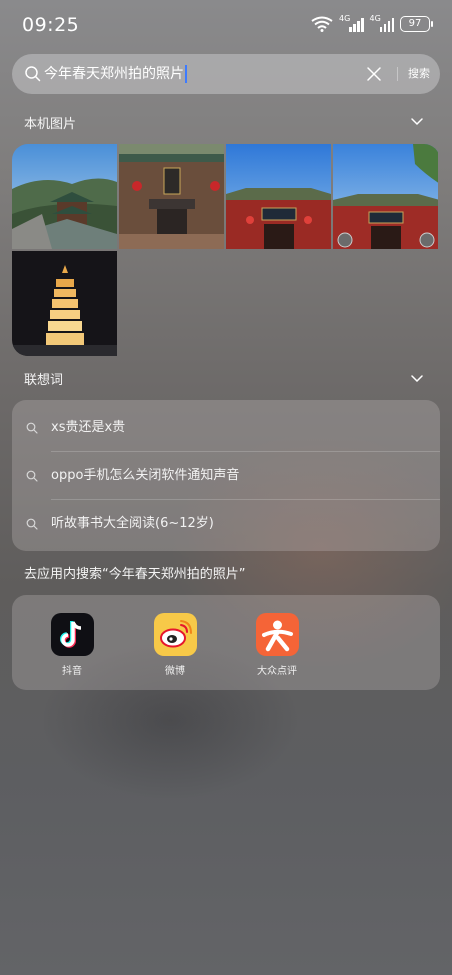  I want to click on status-icons: 4G 4G 97, so click(372, 23).